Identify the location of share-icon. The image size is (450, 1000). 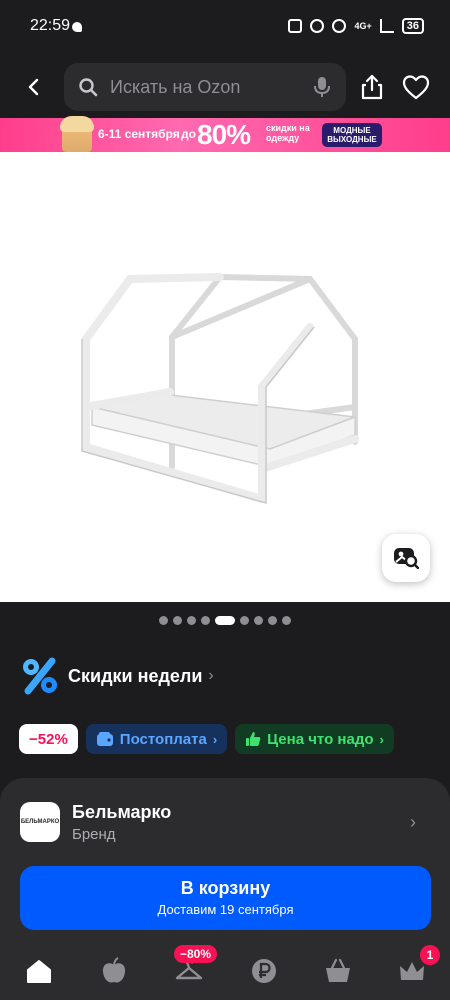
(372, 87).